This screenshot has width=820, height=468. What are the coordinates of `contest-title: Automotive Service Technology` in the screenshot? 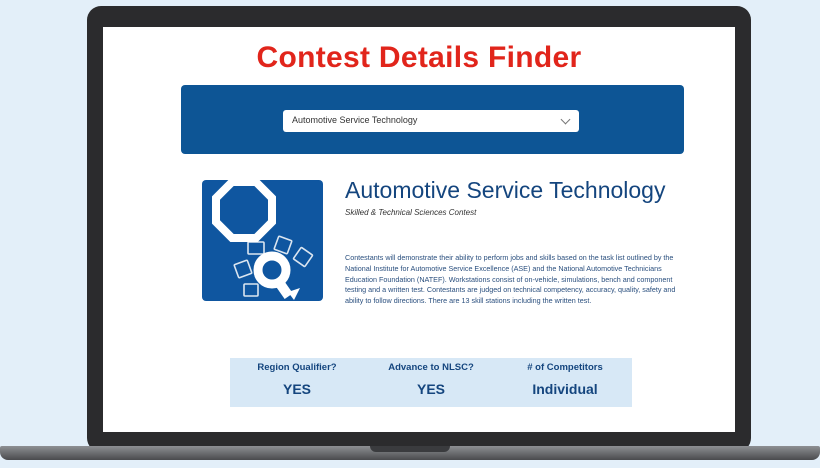 It's located at (505, 190).